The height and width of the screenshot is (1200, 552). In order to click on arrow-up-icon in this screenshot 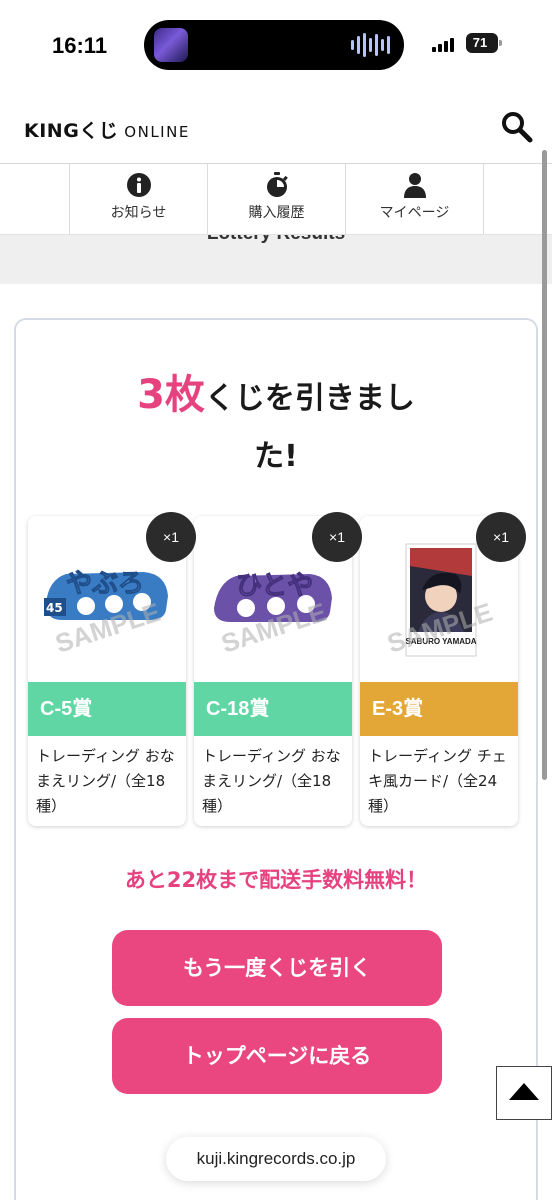, I will do `click(524, 1091)`.